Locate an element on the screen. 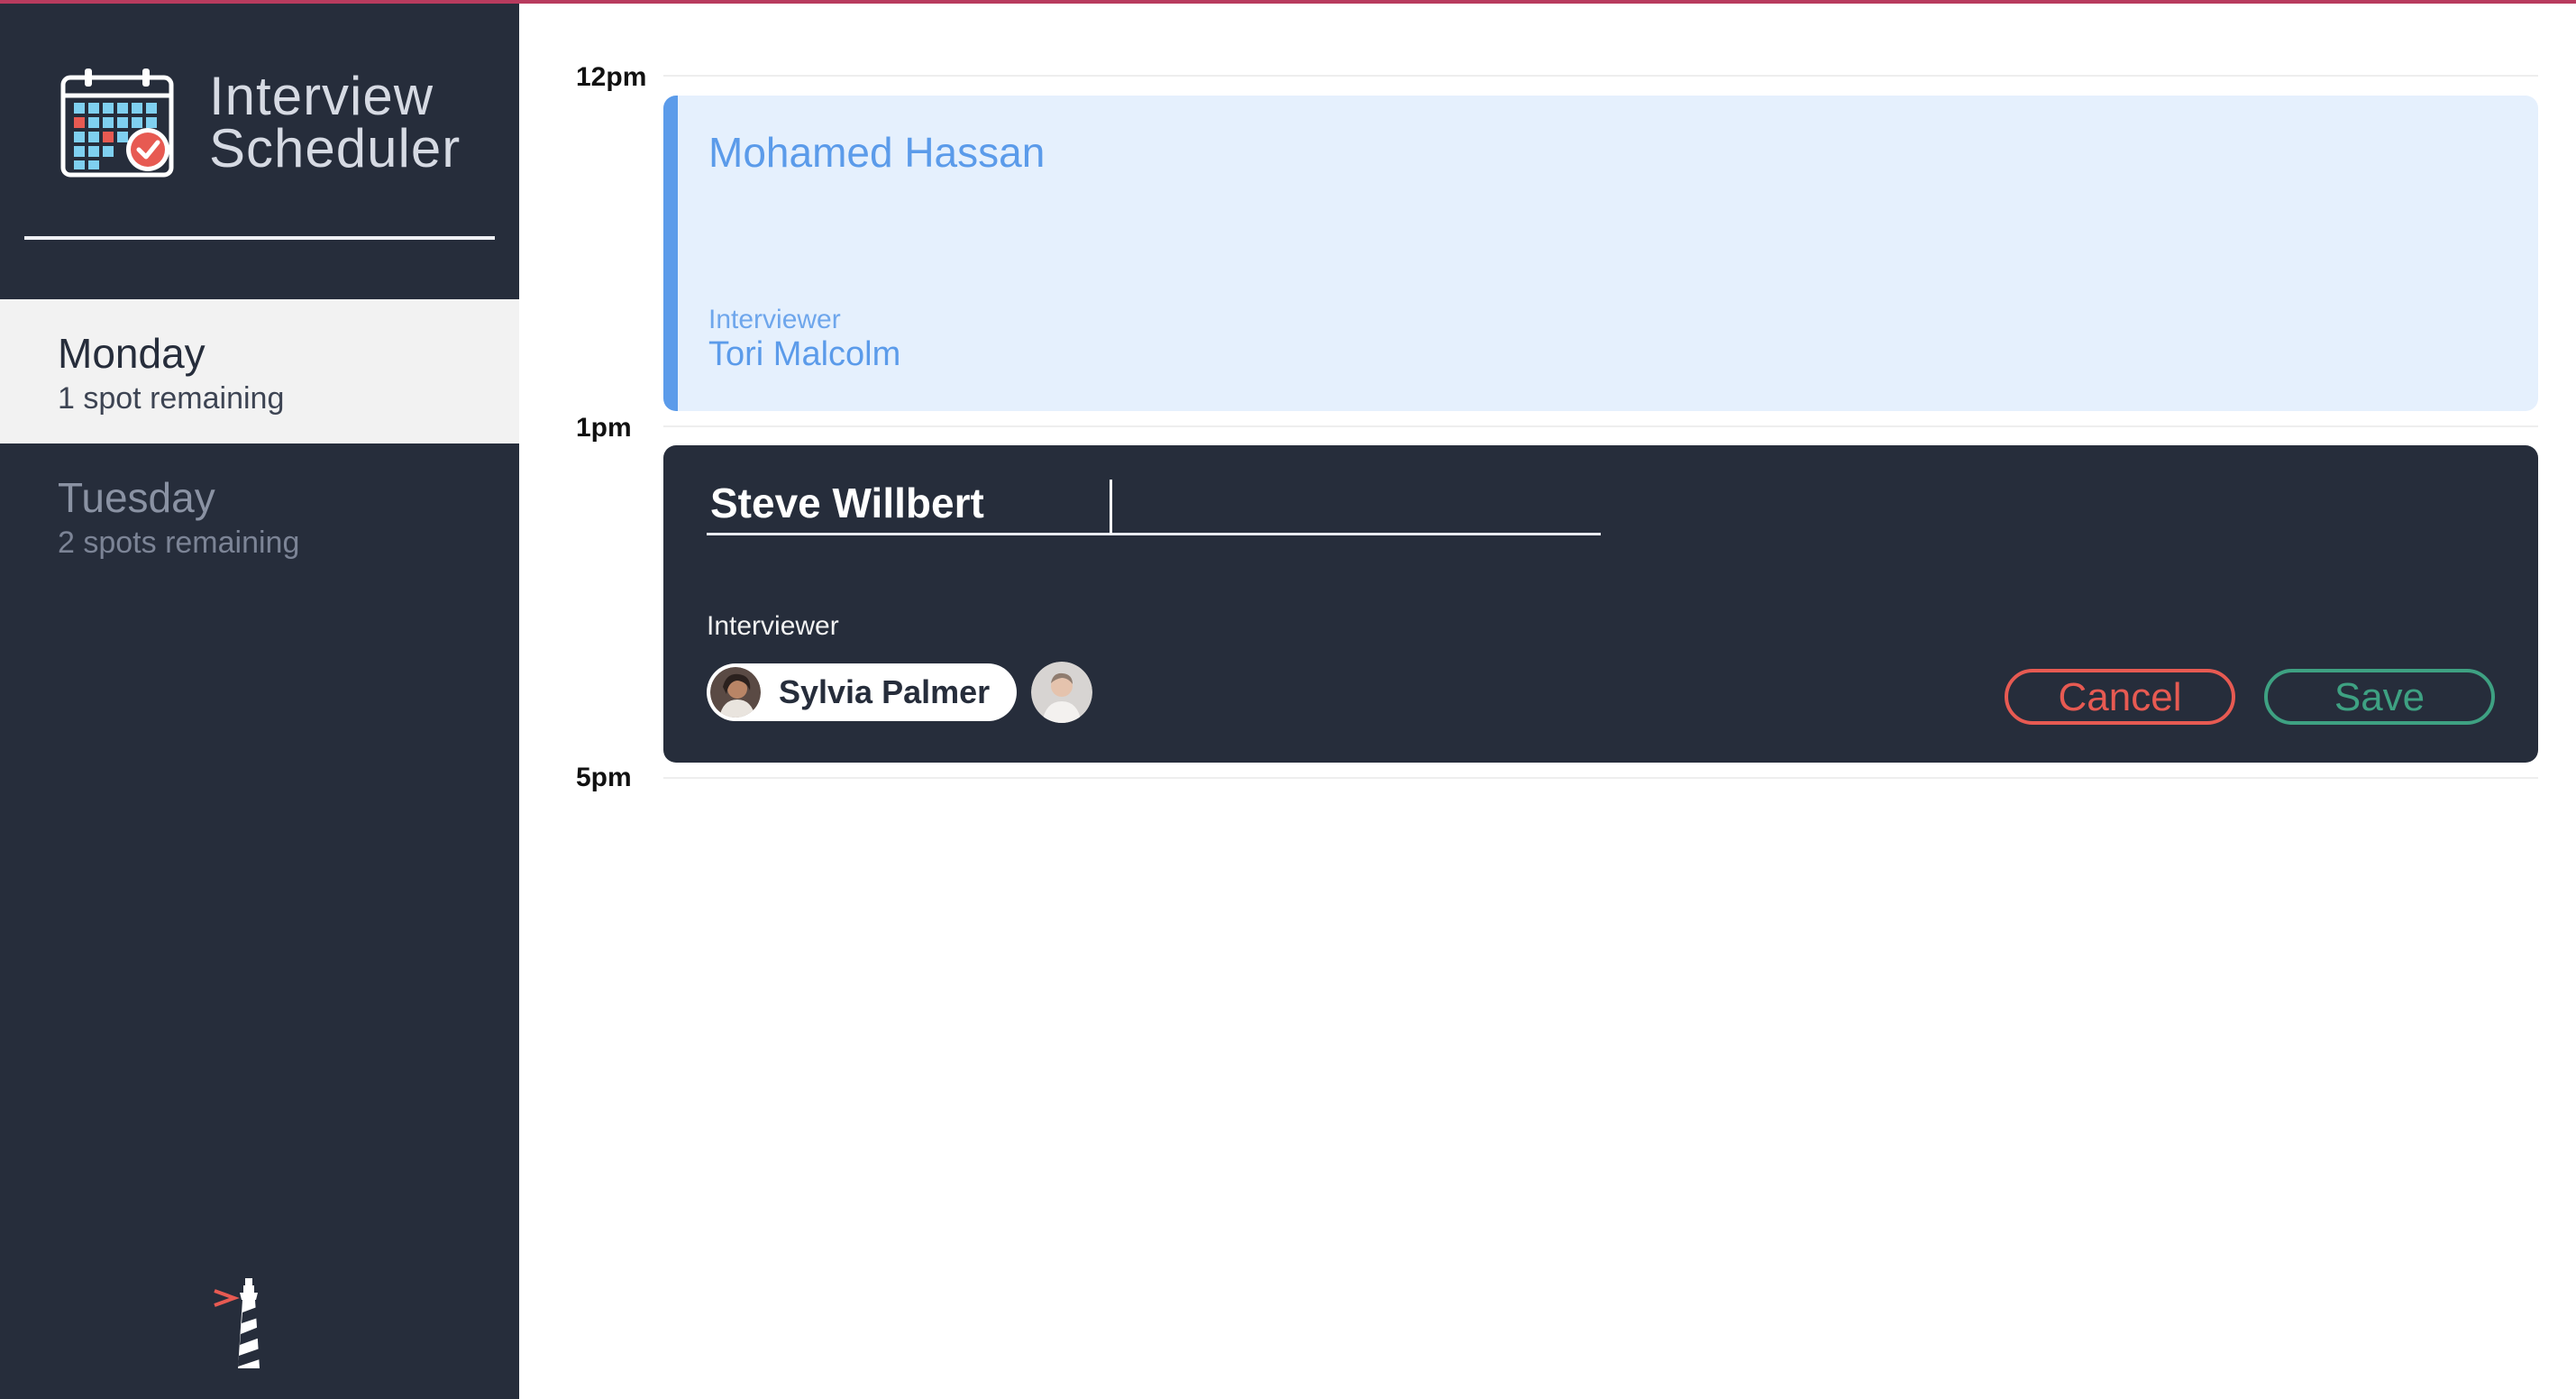  day-name: Tuesday is located at coordinates (136, 497).